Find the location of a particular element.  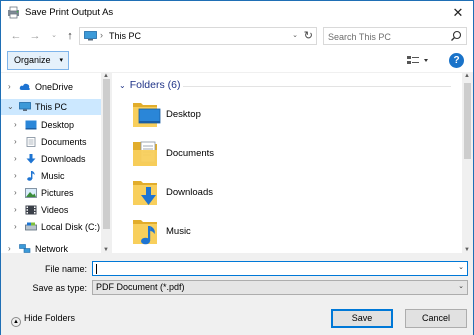

folders-group-header: ⌄ Folders (6) is located at coordinates (149, 85).